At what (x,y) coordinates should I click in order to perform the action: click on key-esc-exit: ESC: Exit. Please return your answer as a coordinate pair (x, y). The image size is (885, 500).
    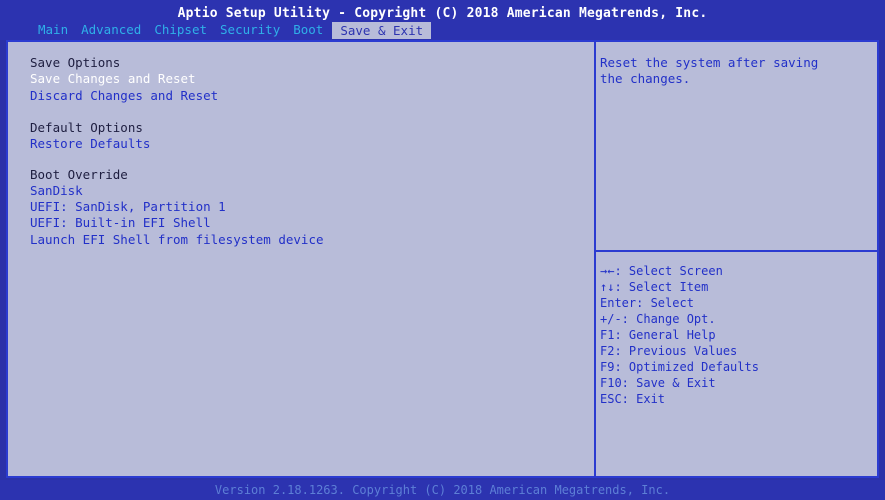
    Looking at the image, I should click on (633, 399).